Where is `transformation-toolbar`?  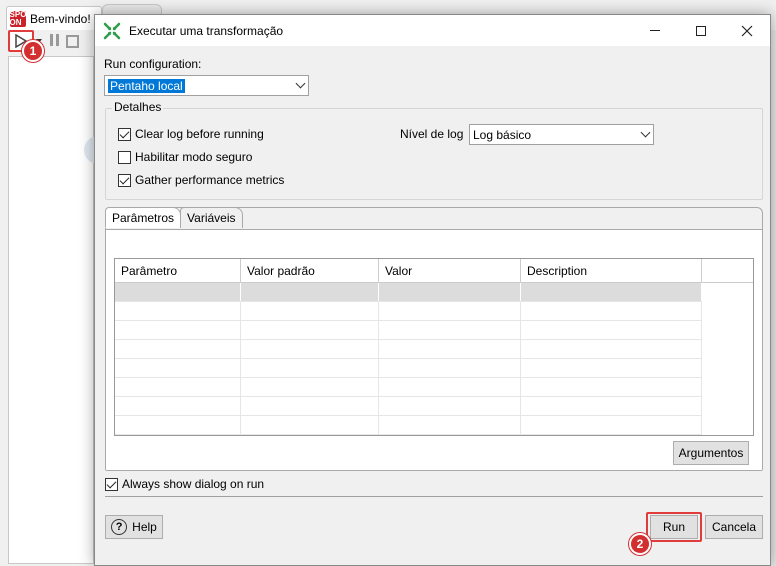 transformation-toolbar is located at coordinates (51, 41).